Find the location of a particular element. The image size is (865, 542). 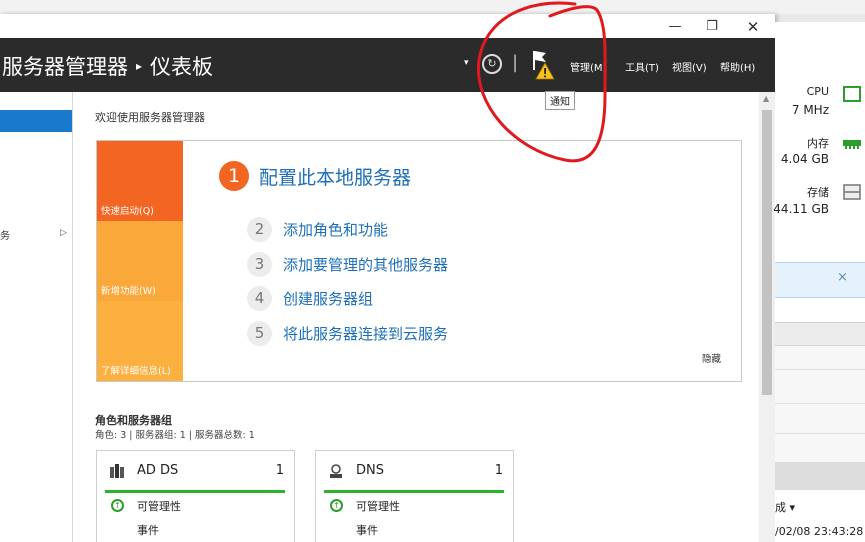

step-number-badge: 4 is located at coordinates (259, 298).